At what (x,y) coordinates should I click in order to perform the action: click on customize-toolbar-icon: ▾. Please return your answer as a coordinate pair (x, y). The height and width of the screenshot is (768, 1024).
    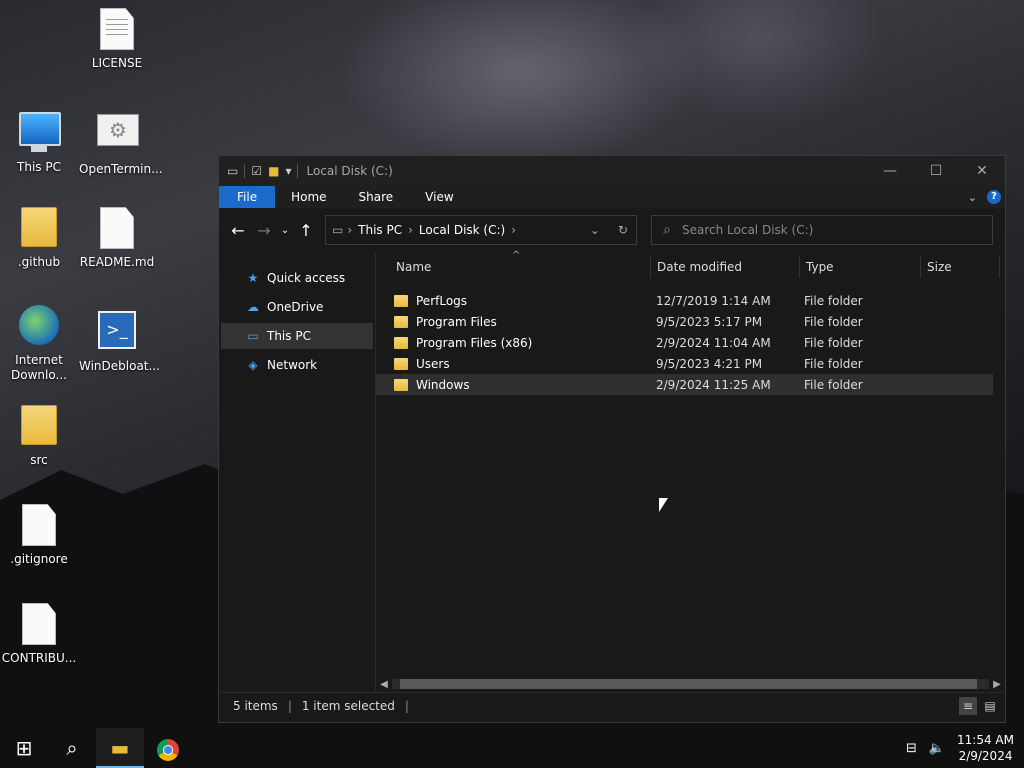
    Looking at the image, I should click on (288, 171).